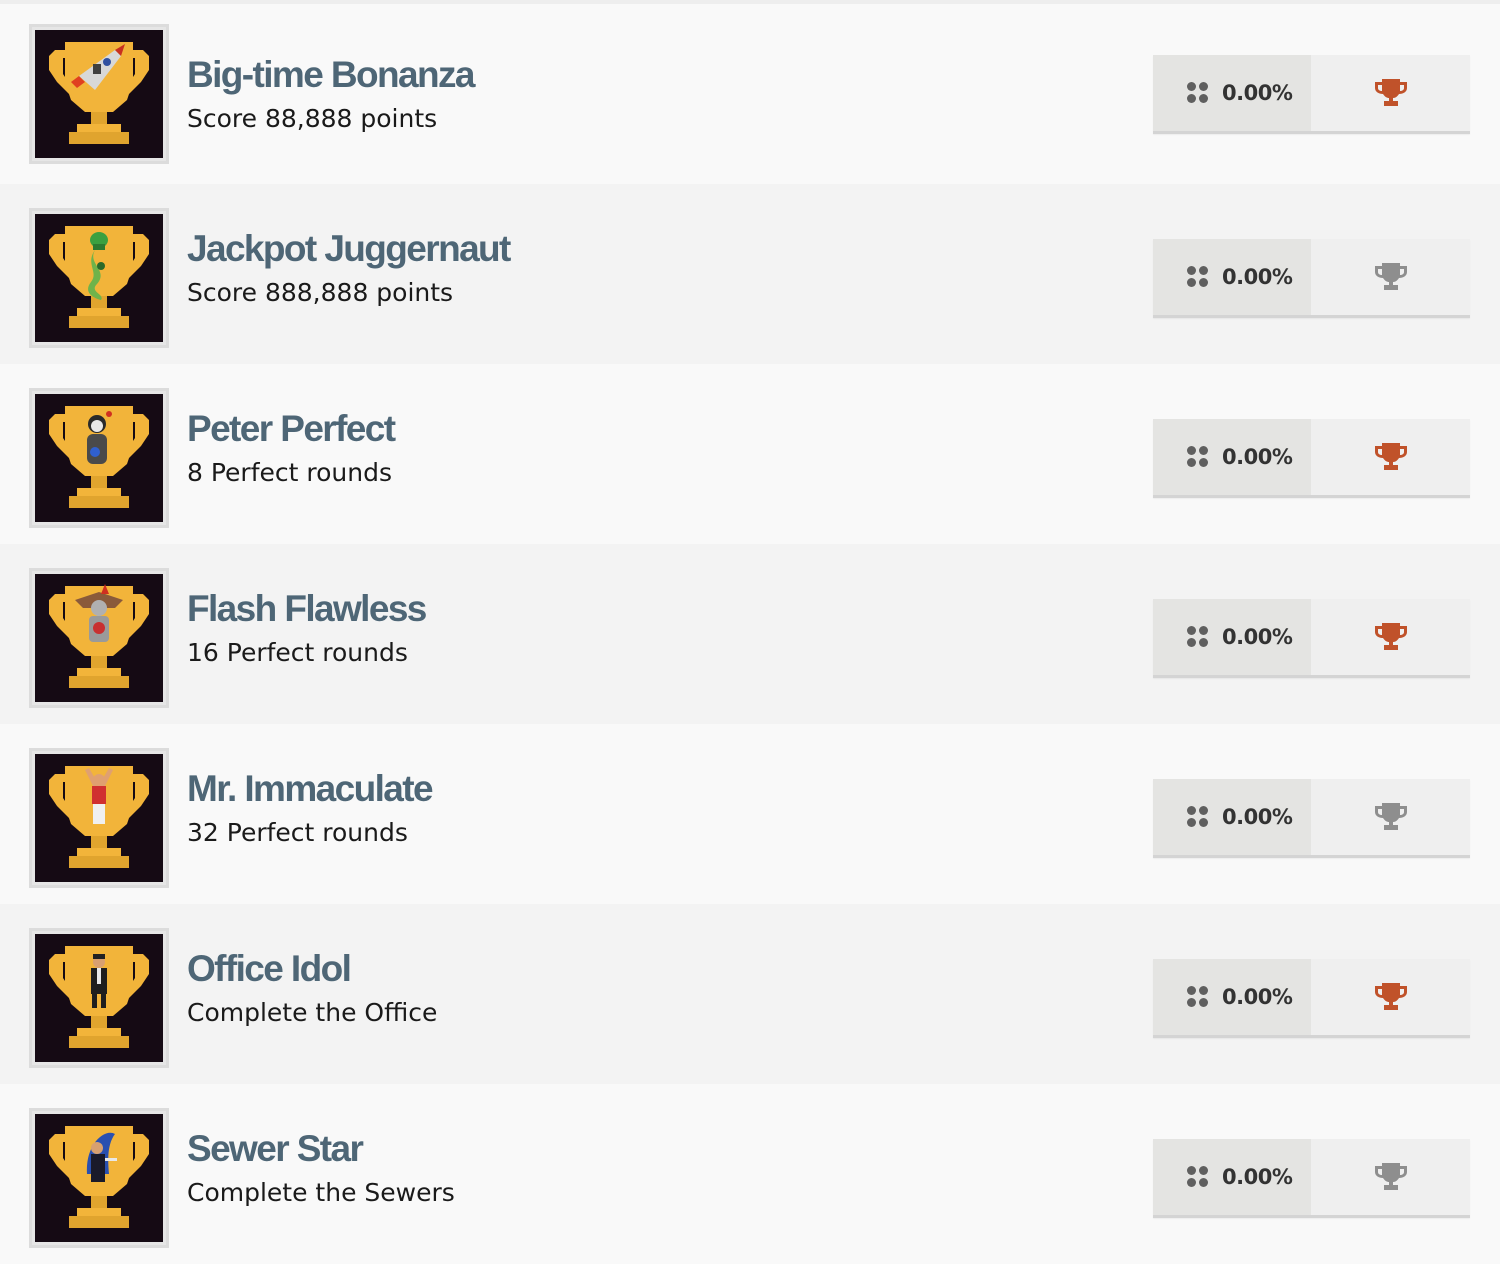 This screenshot has height=1264, width=1500. I want to click on achievement-row-6: Office Idol Complete the Office 0.00%, so click(750, 994).